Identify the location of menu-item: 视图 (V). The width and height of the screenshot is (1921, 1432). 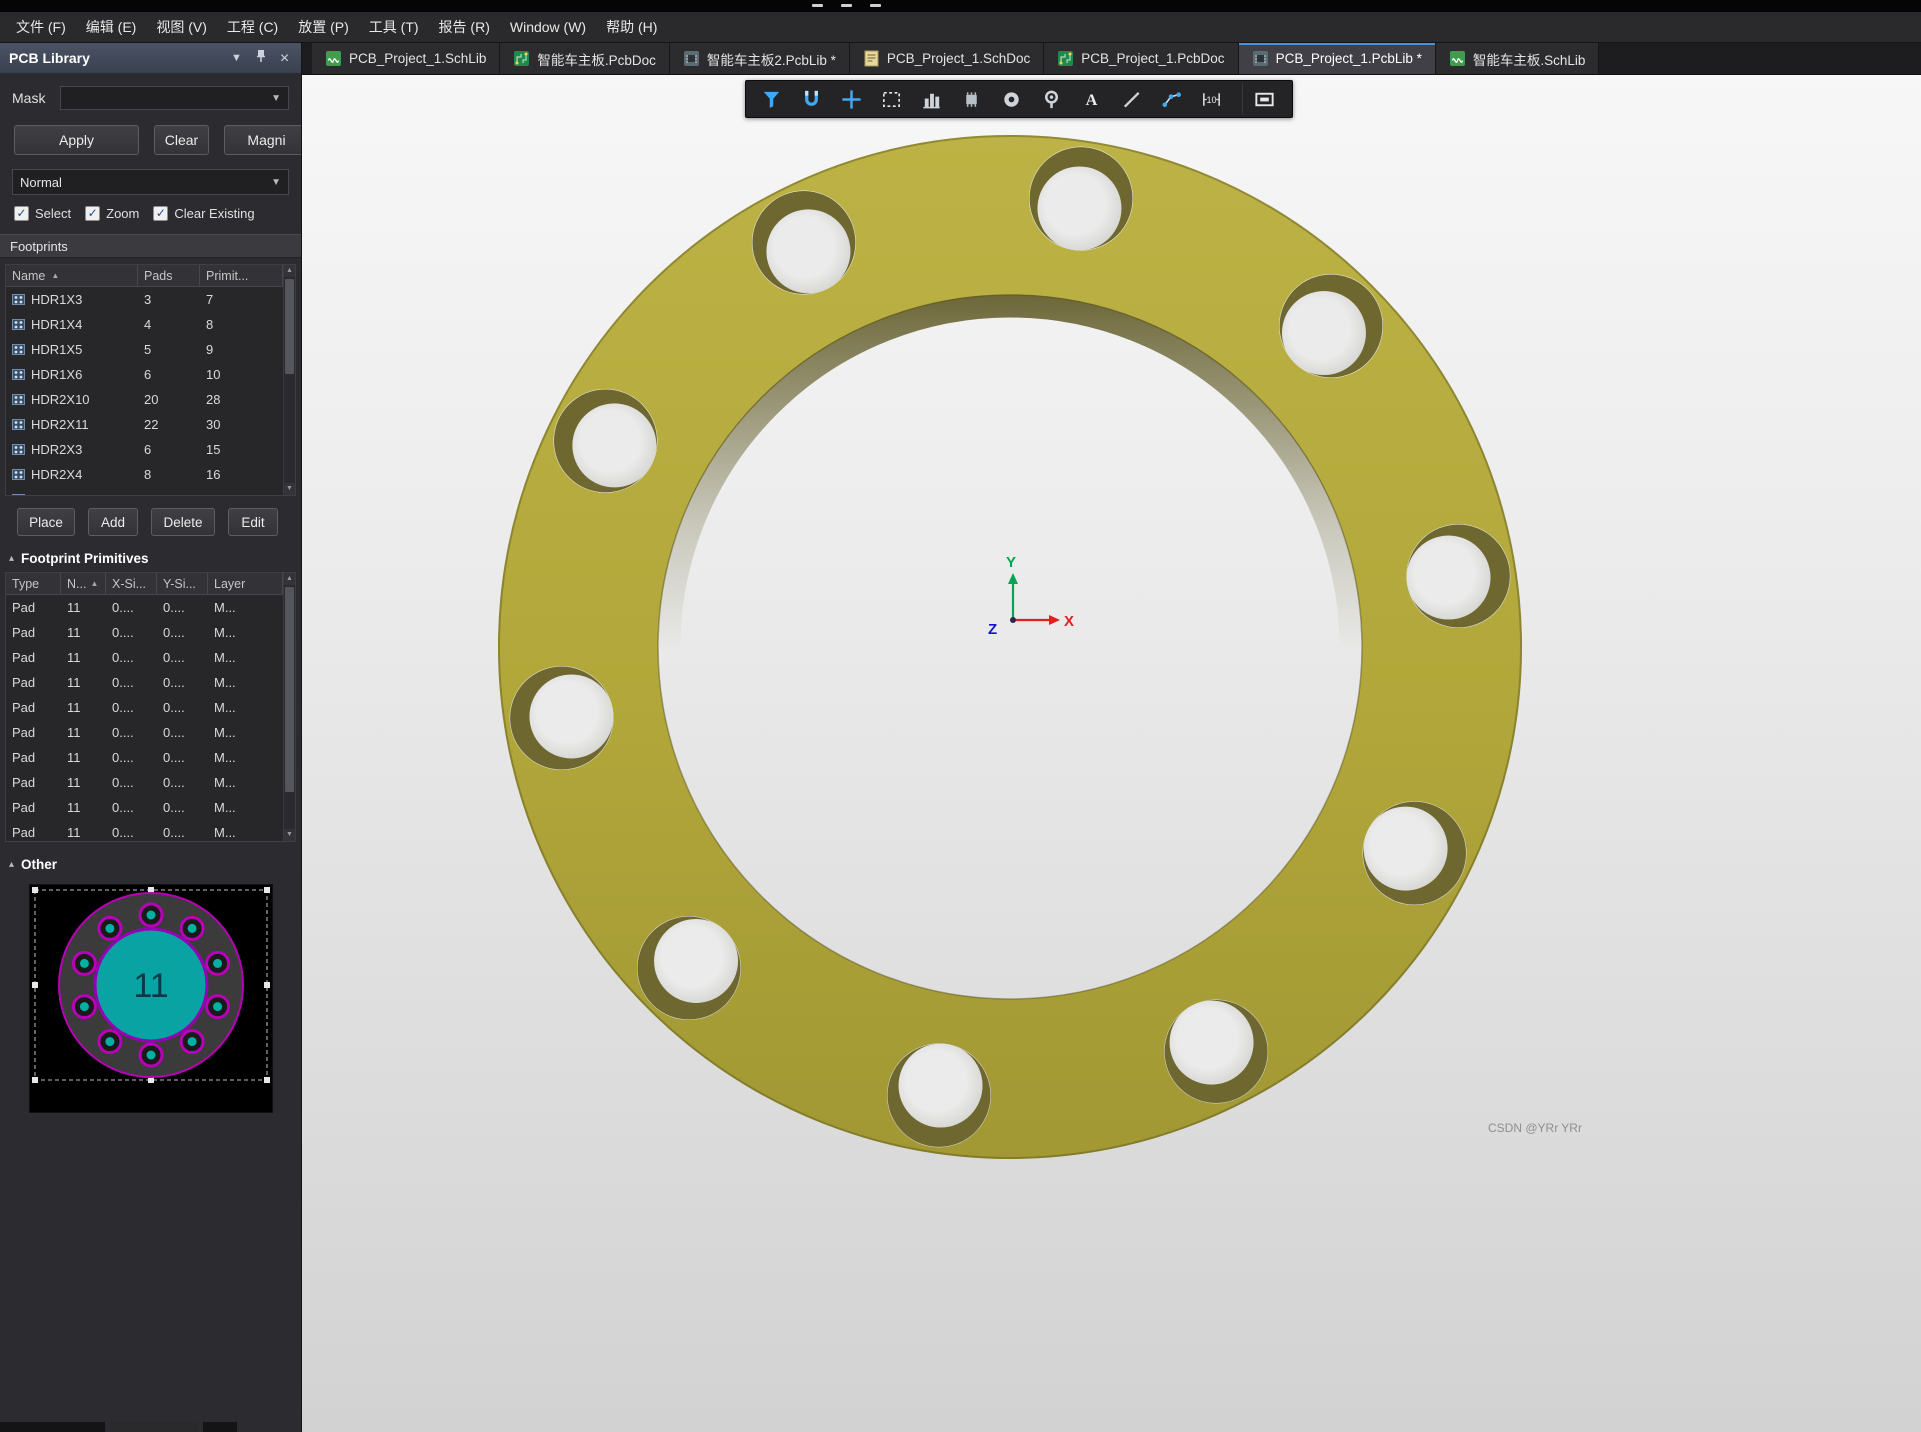
(181, 27).